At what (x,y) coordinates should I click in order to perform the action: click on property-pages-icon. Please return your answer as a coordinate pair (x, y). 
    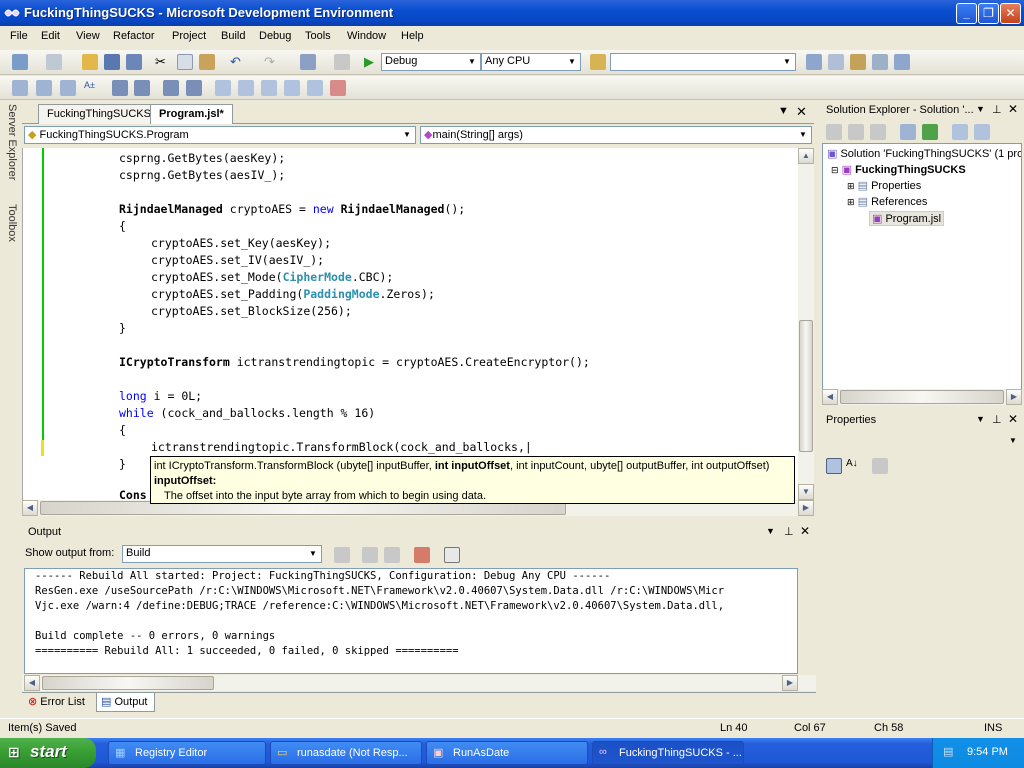
    Looking at the image, I should click on (880, 466).